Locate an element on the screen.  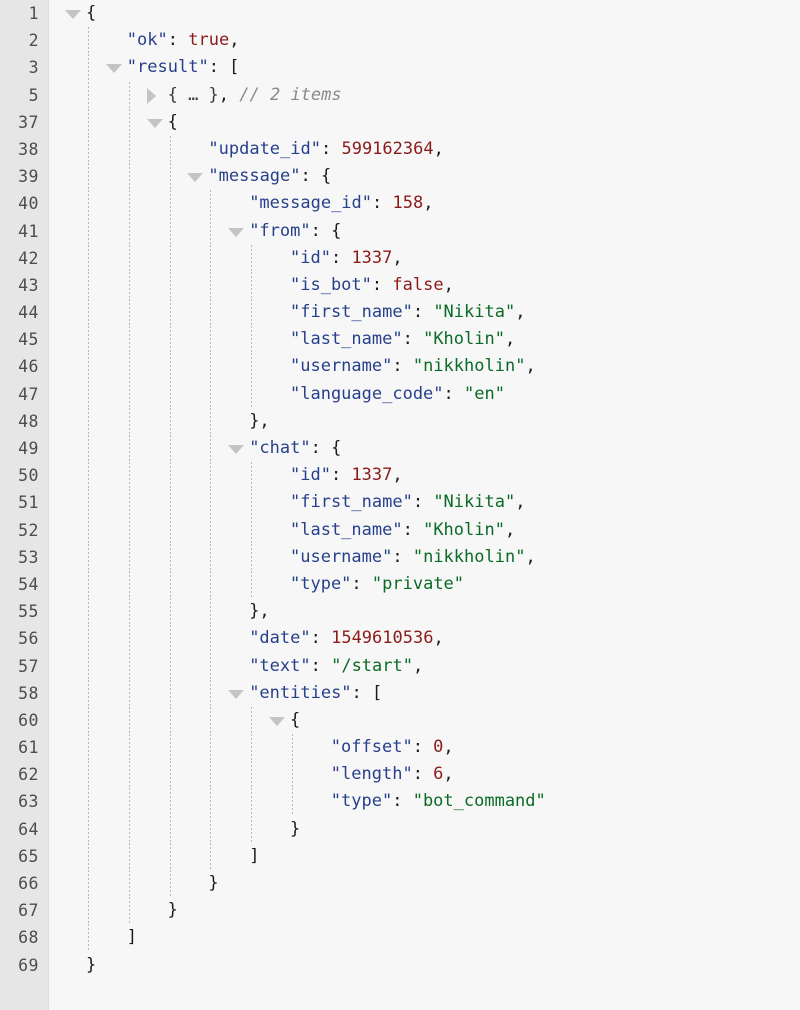
token-n: 599162364 is located at coordinates (387, 148).